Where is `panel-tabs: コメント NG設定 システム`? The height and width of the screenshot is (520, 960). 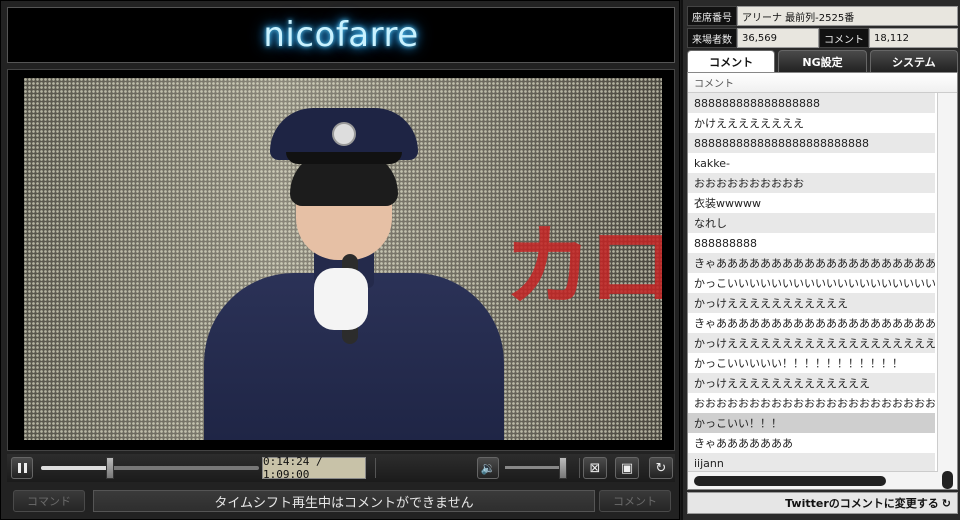
panel-tabs: コメント NG設定 システム is located at coordinates (822, 61).